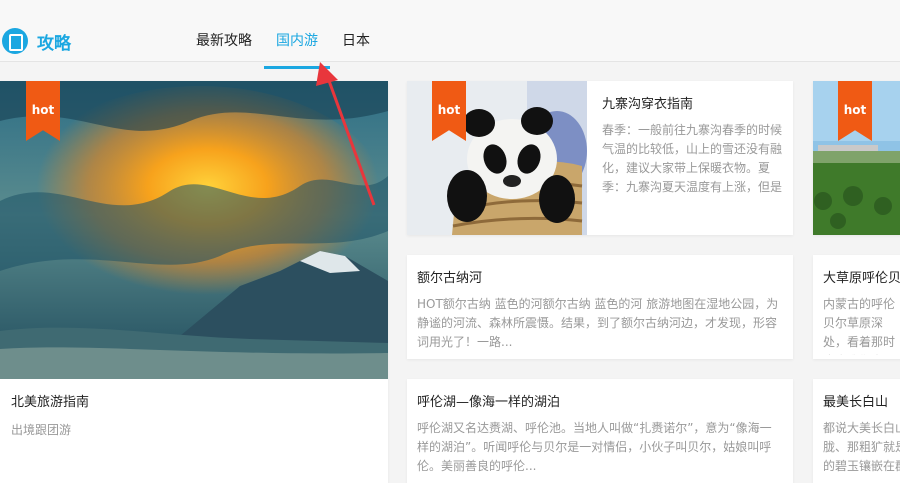 Image resolution: width=900 pixels, height=483 pixels. I want to click on tab-japan: 日本, so click(356, 43).